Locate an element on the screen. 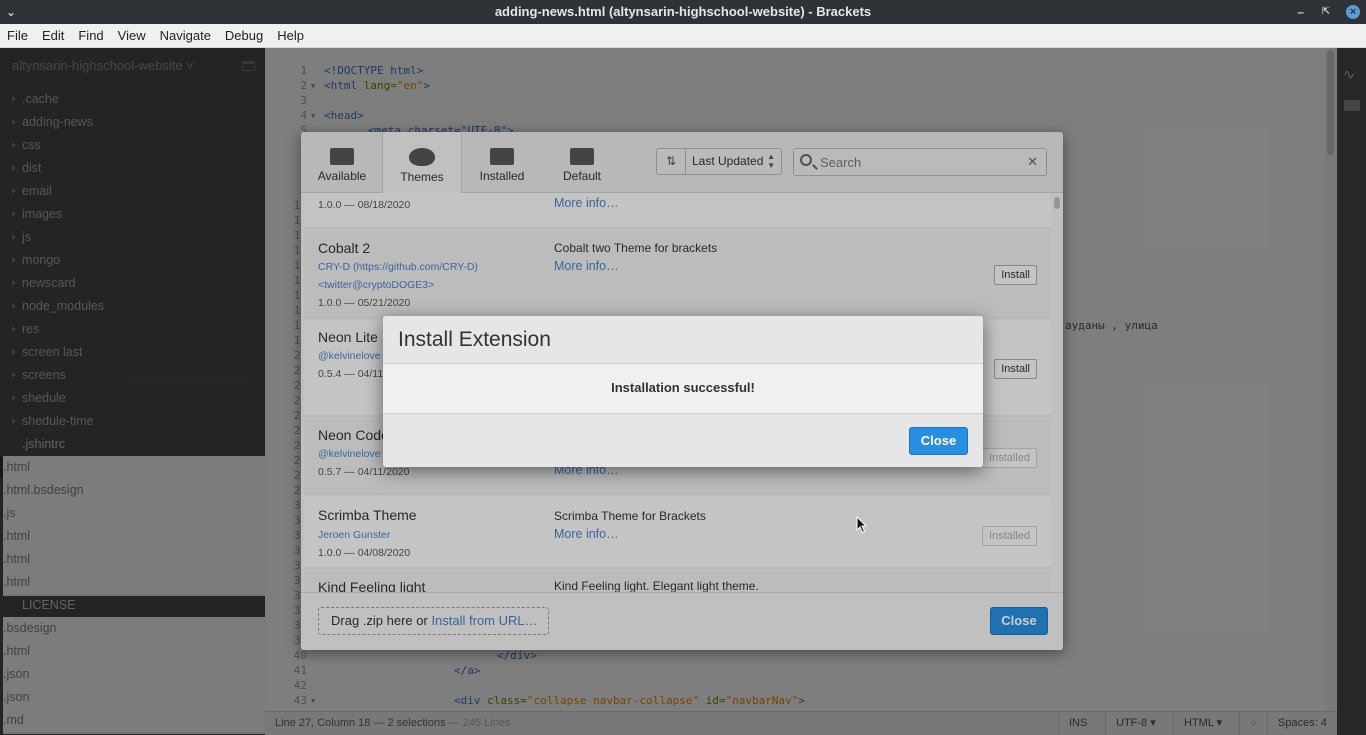 This screenshot has width=1366, height=735. menu-bar: File Edit Find View Navigate Debug Help is located at coordinates (683, 36).